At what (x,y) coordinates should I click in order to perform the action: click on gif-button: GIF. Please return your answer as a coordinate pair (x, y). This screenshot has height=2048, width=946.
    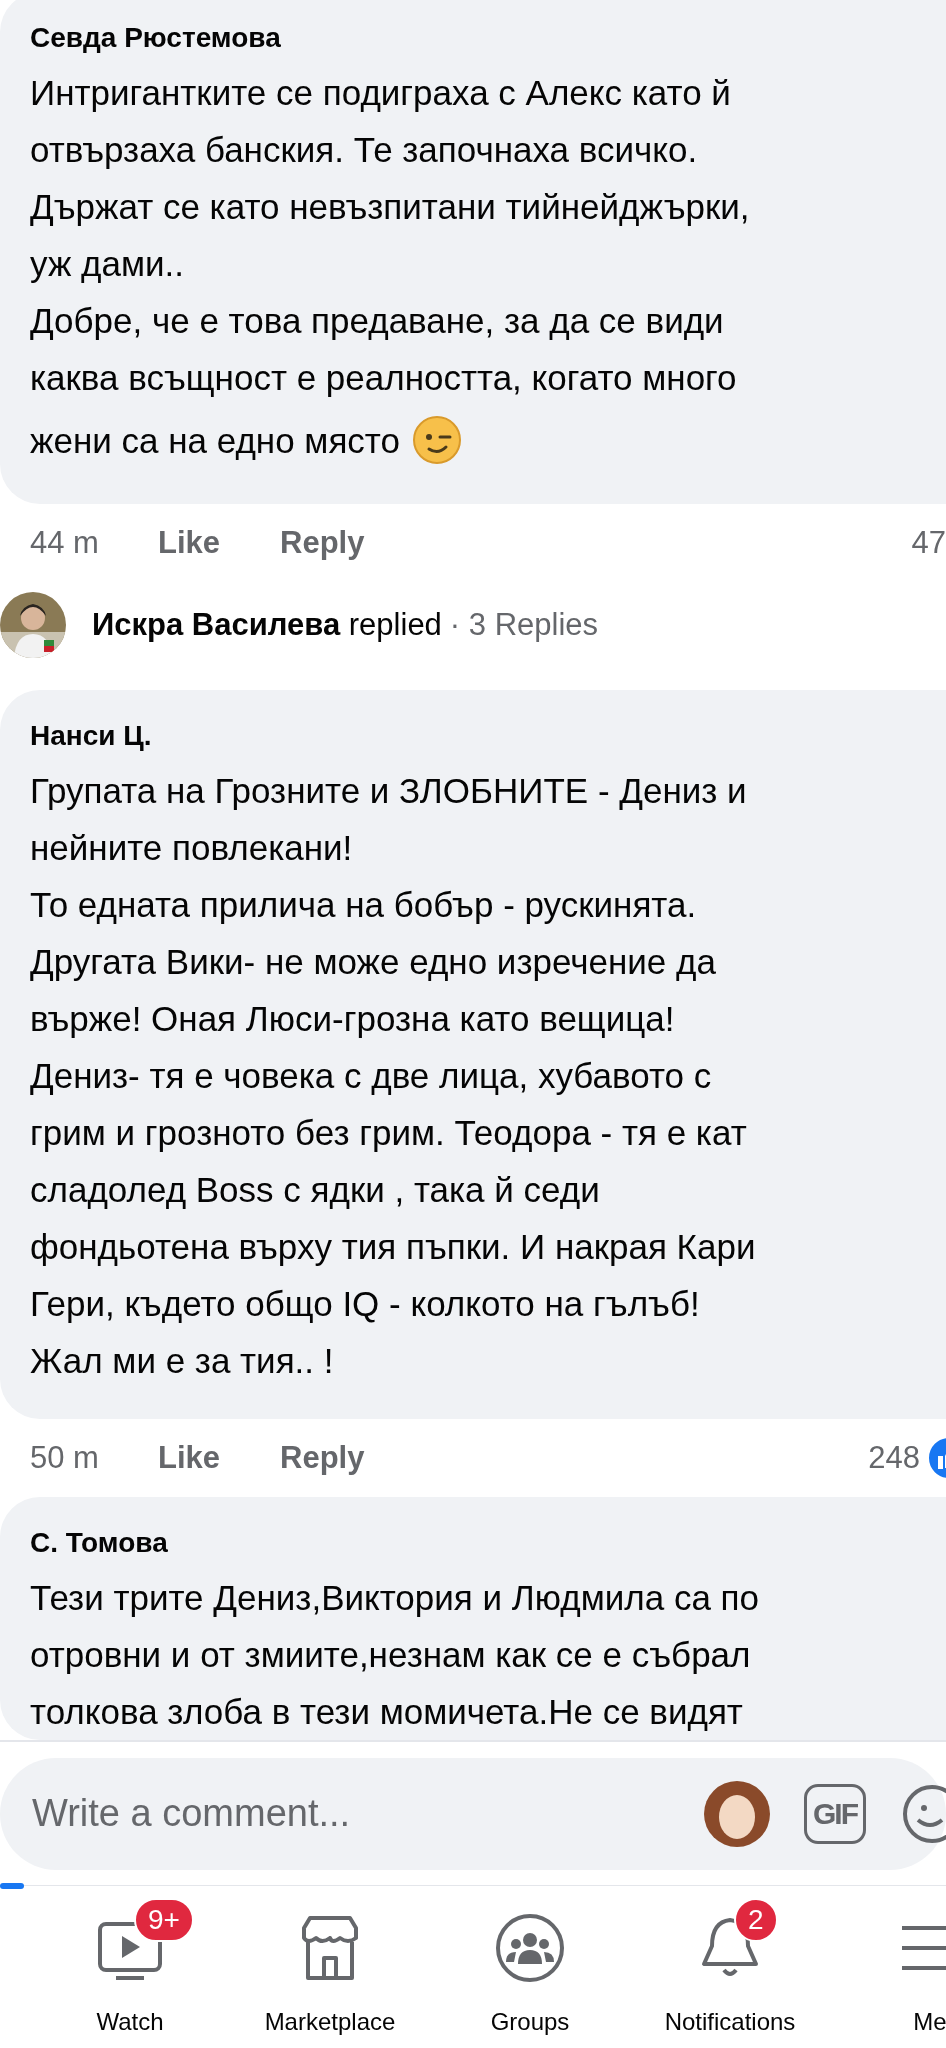
    Looking at the image, I should click on (835, 1813).